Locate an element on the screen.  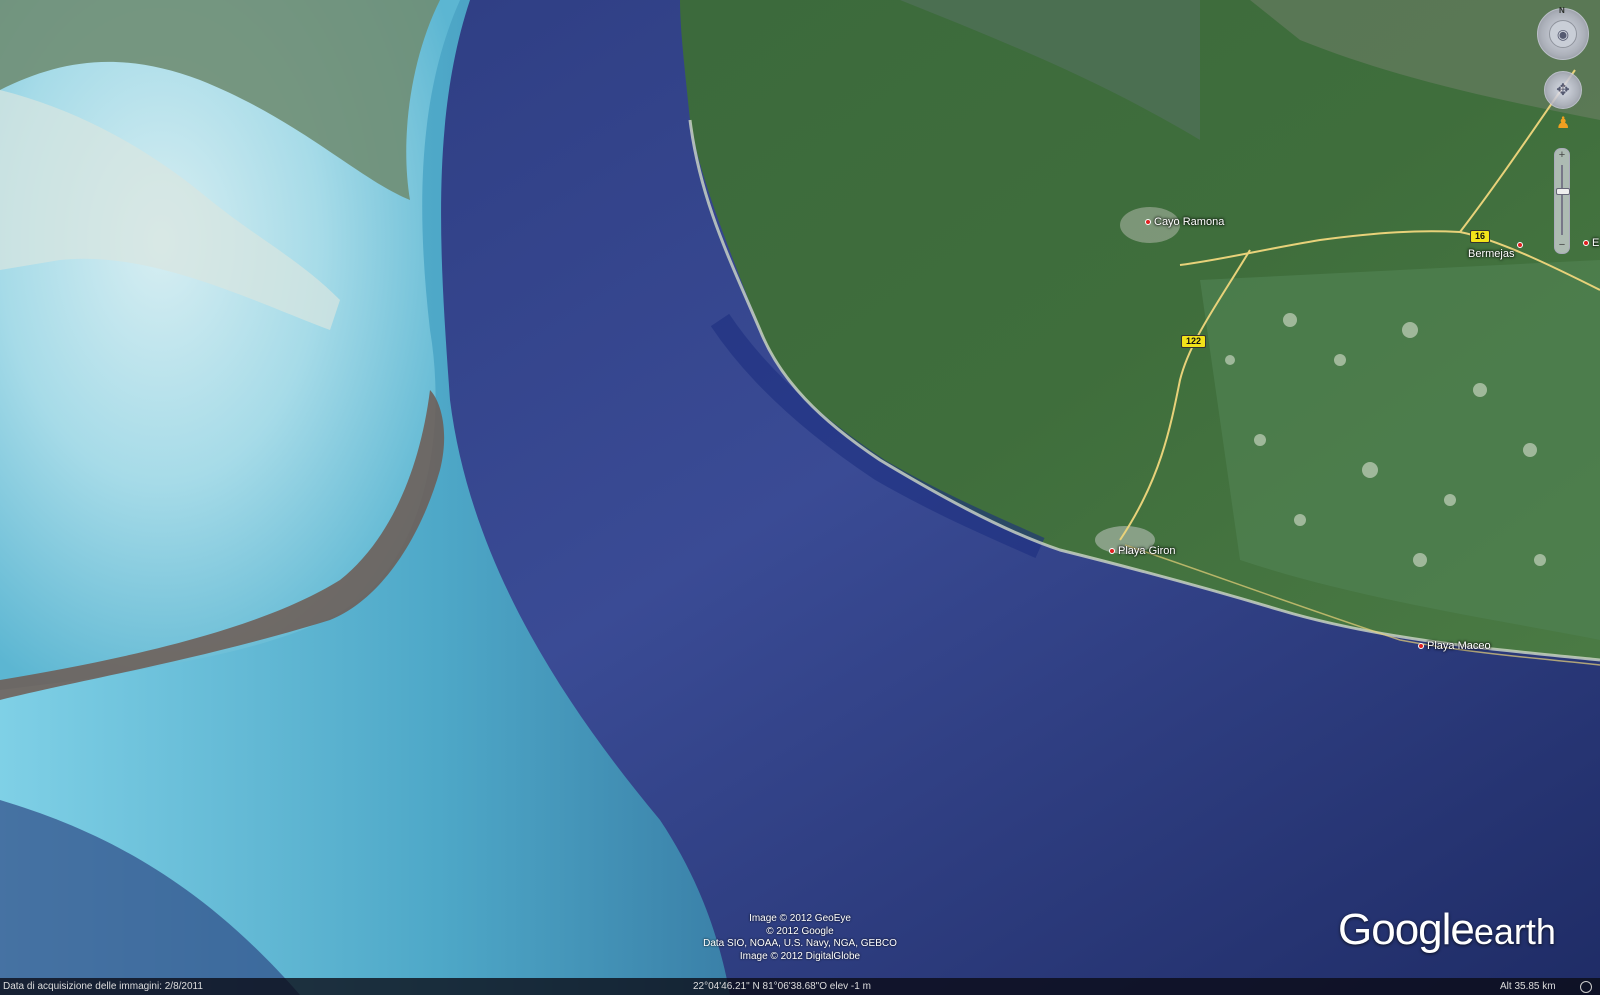
google-earth-logo: Googleearth is located at coordinates (1447, 930).